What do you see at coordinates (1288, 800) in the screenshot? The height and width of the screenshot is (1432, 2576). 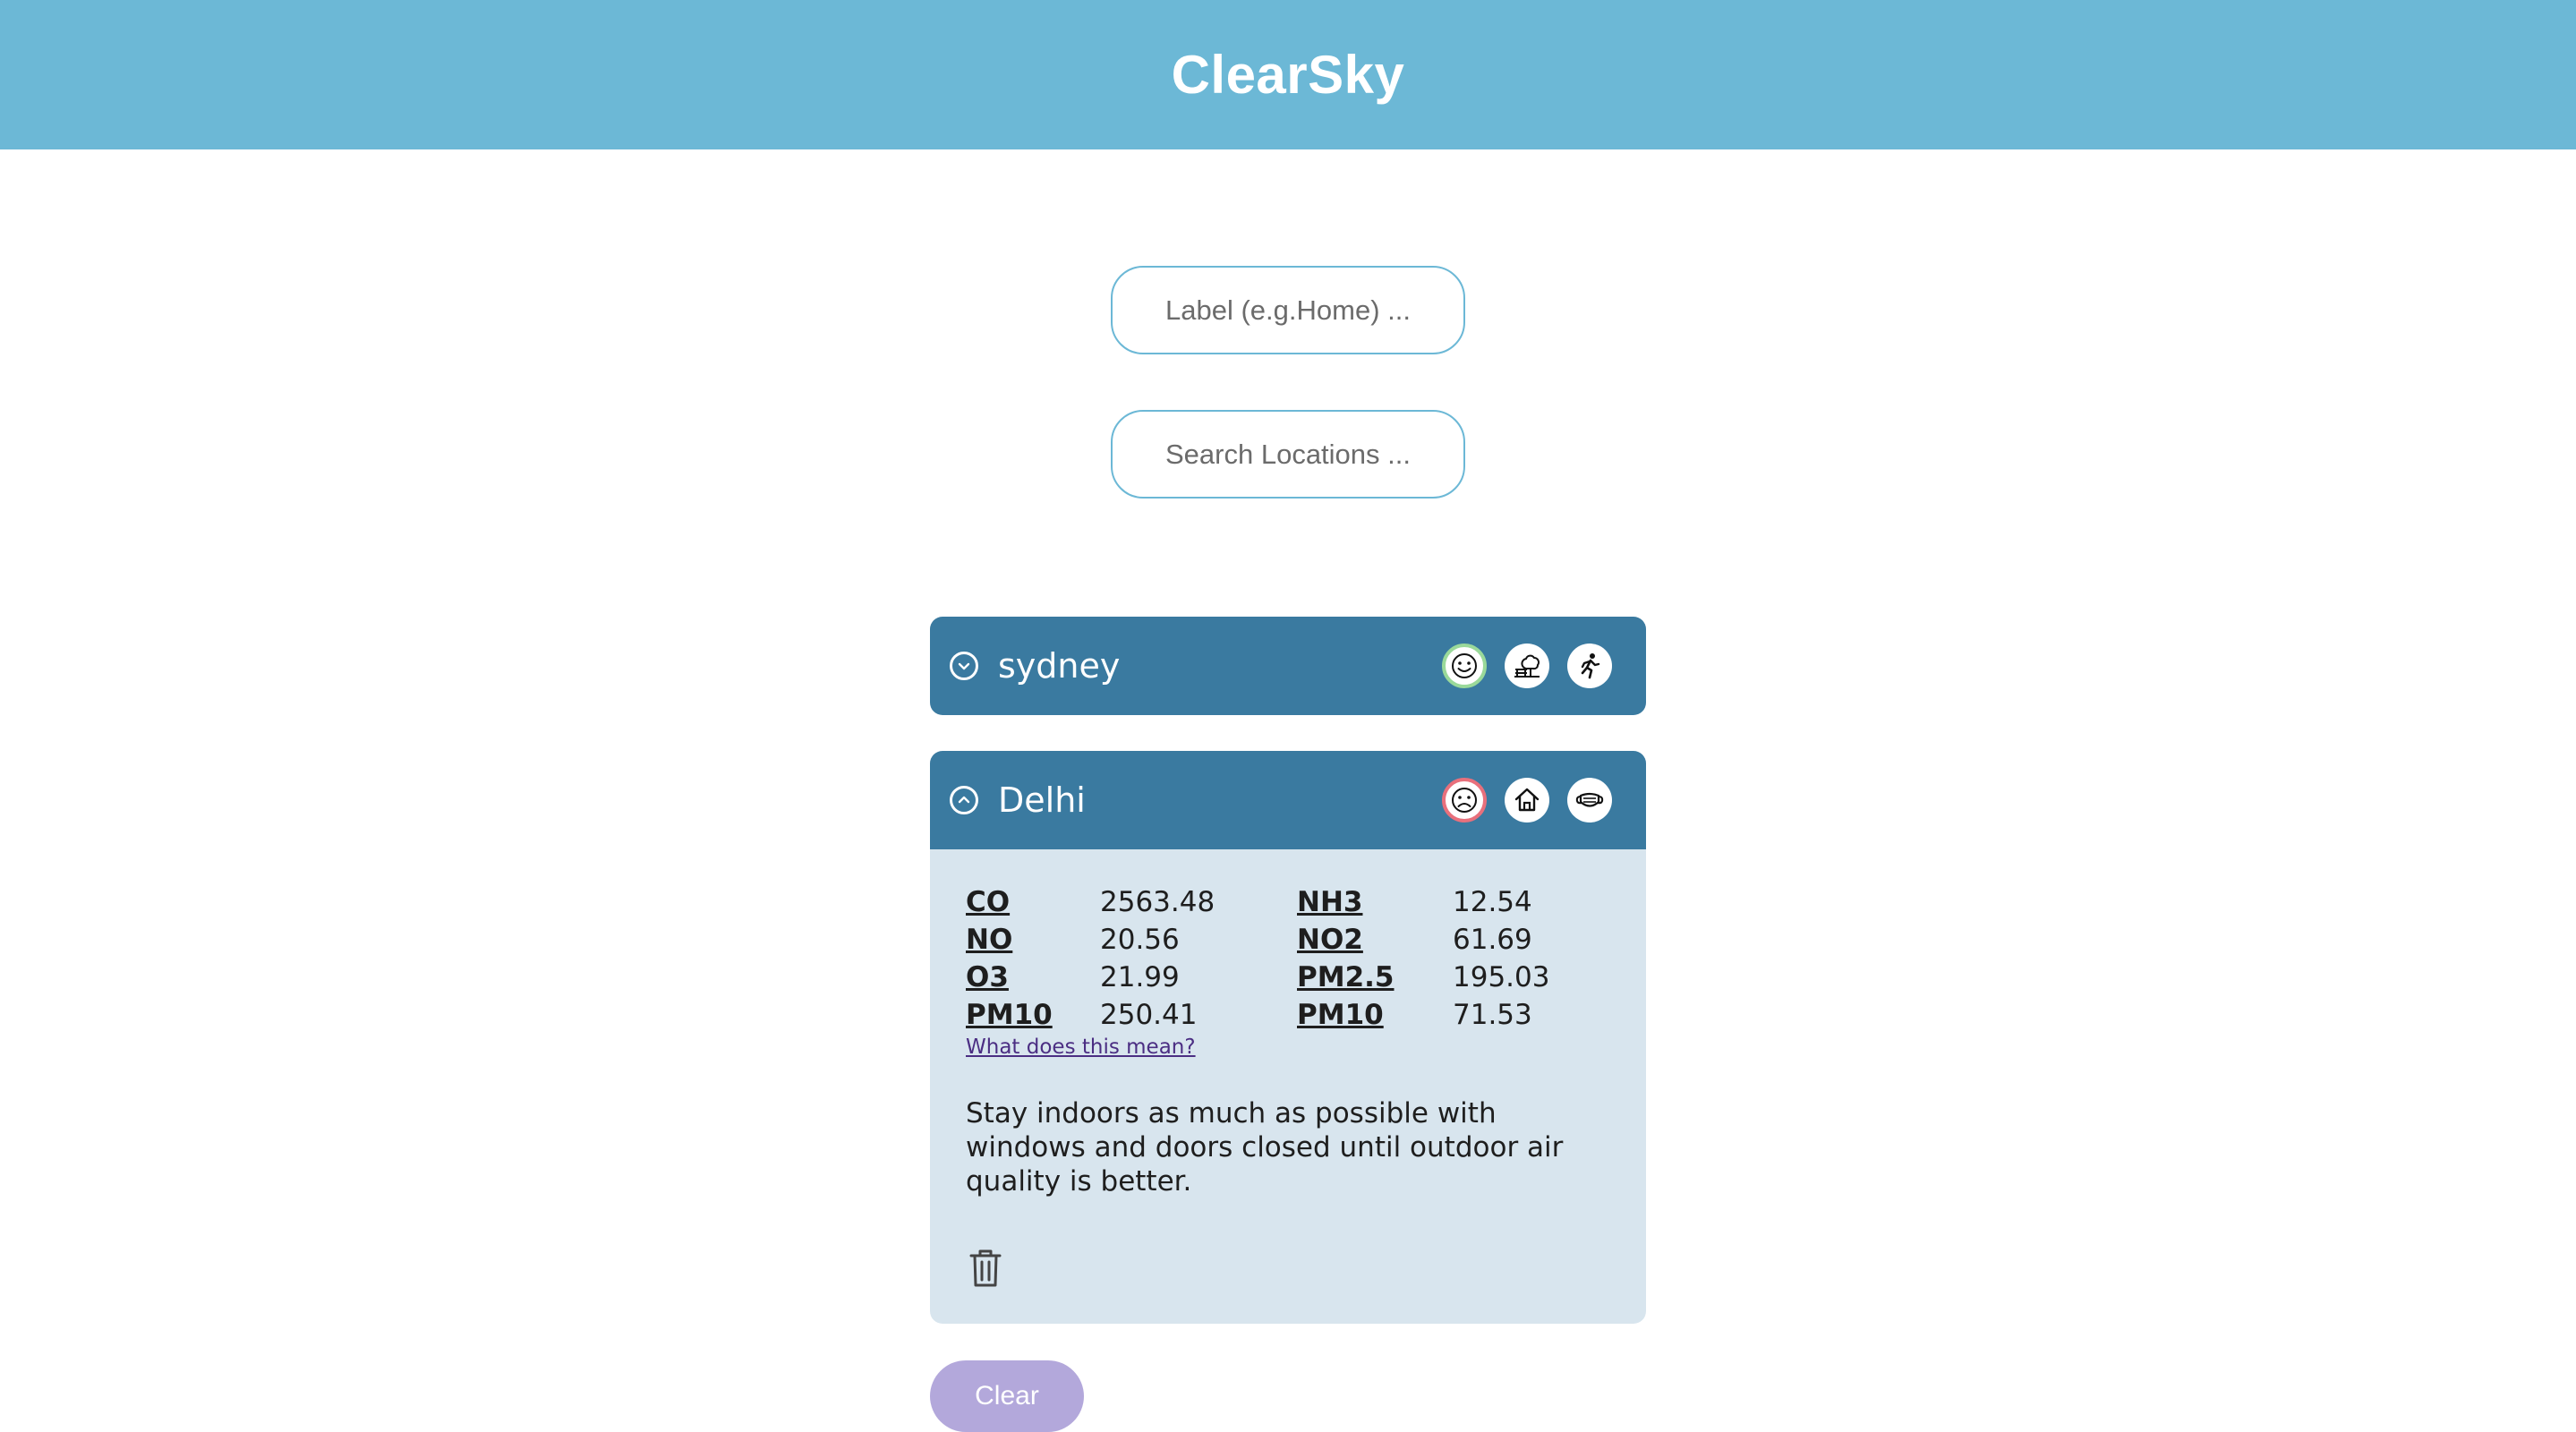 I see `location-card-header: Delhi` at bounding box center [1288, 800].